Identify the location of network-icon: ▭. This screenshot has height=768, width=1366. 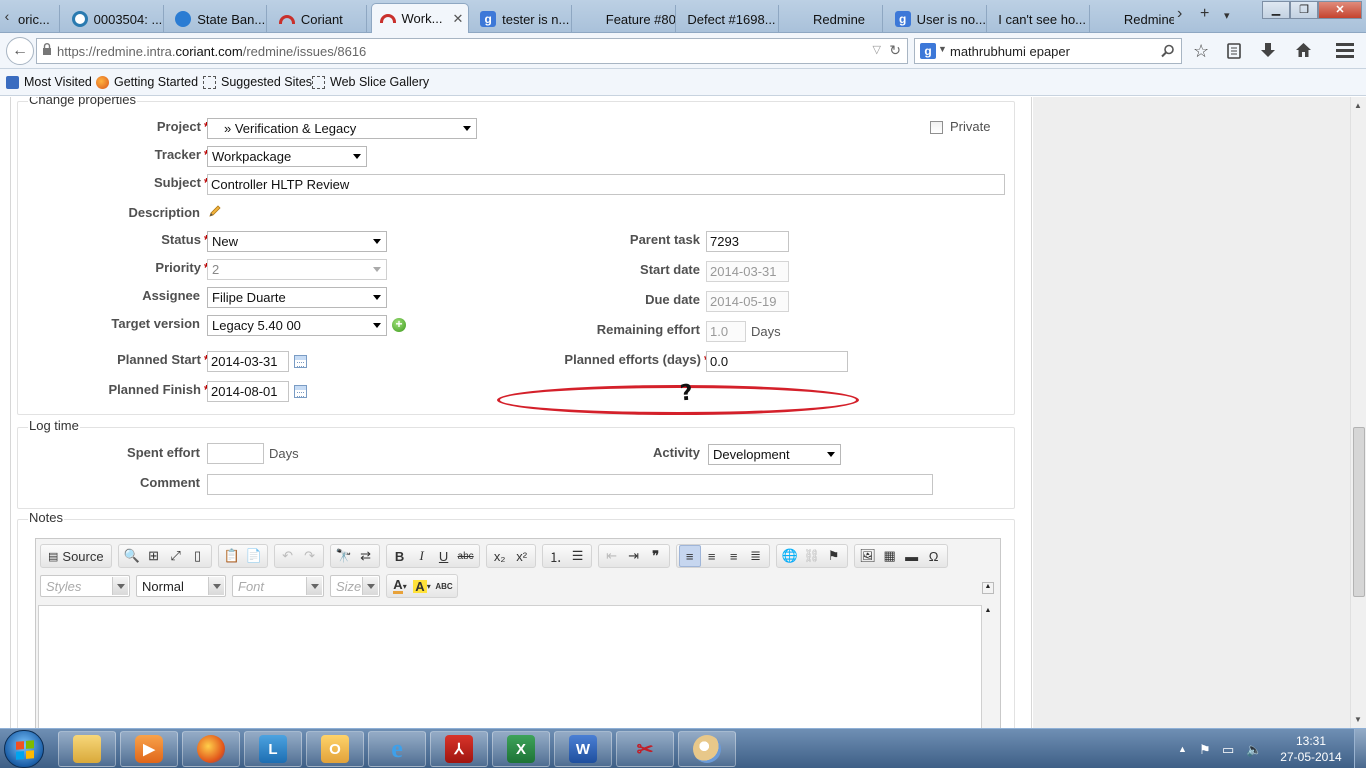
(1228, 750).